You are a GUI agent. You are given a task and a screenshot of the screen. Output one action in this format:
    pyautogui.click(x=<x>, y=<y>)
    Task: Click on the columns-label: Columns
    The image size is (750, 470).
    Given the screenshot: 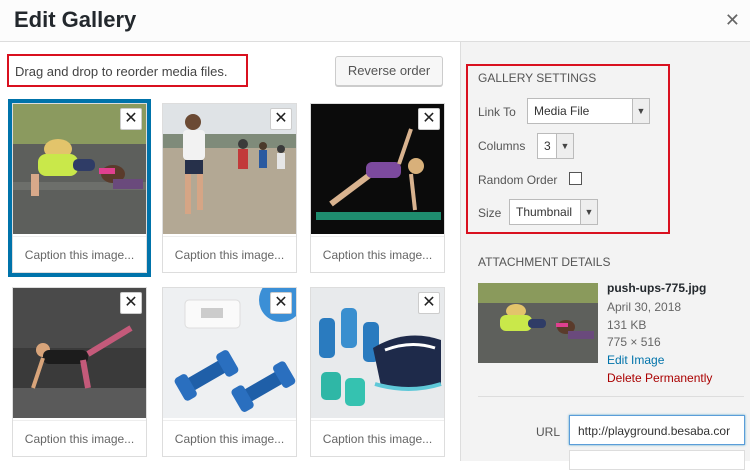 What is the action you would take?
    pyautogui.click(x=502, y=146)
    